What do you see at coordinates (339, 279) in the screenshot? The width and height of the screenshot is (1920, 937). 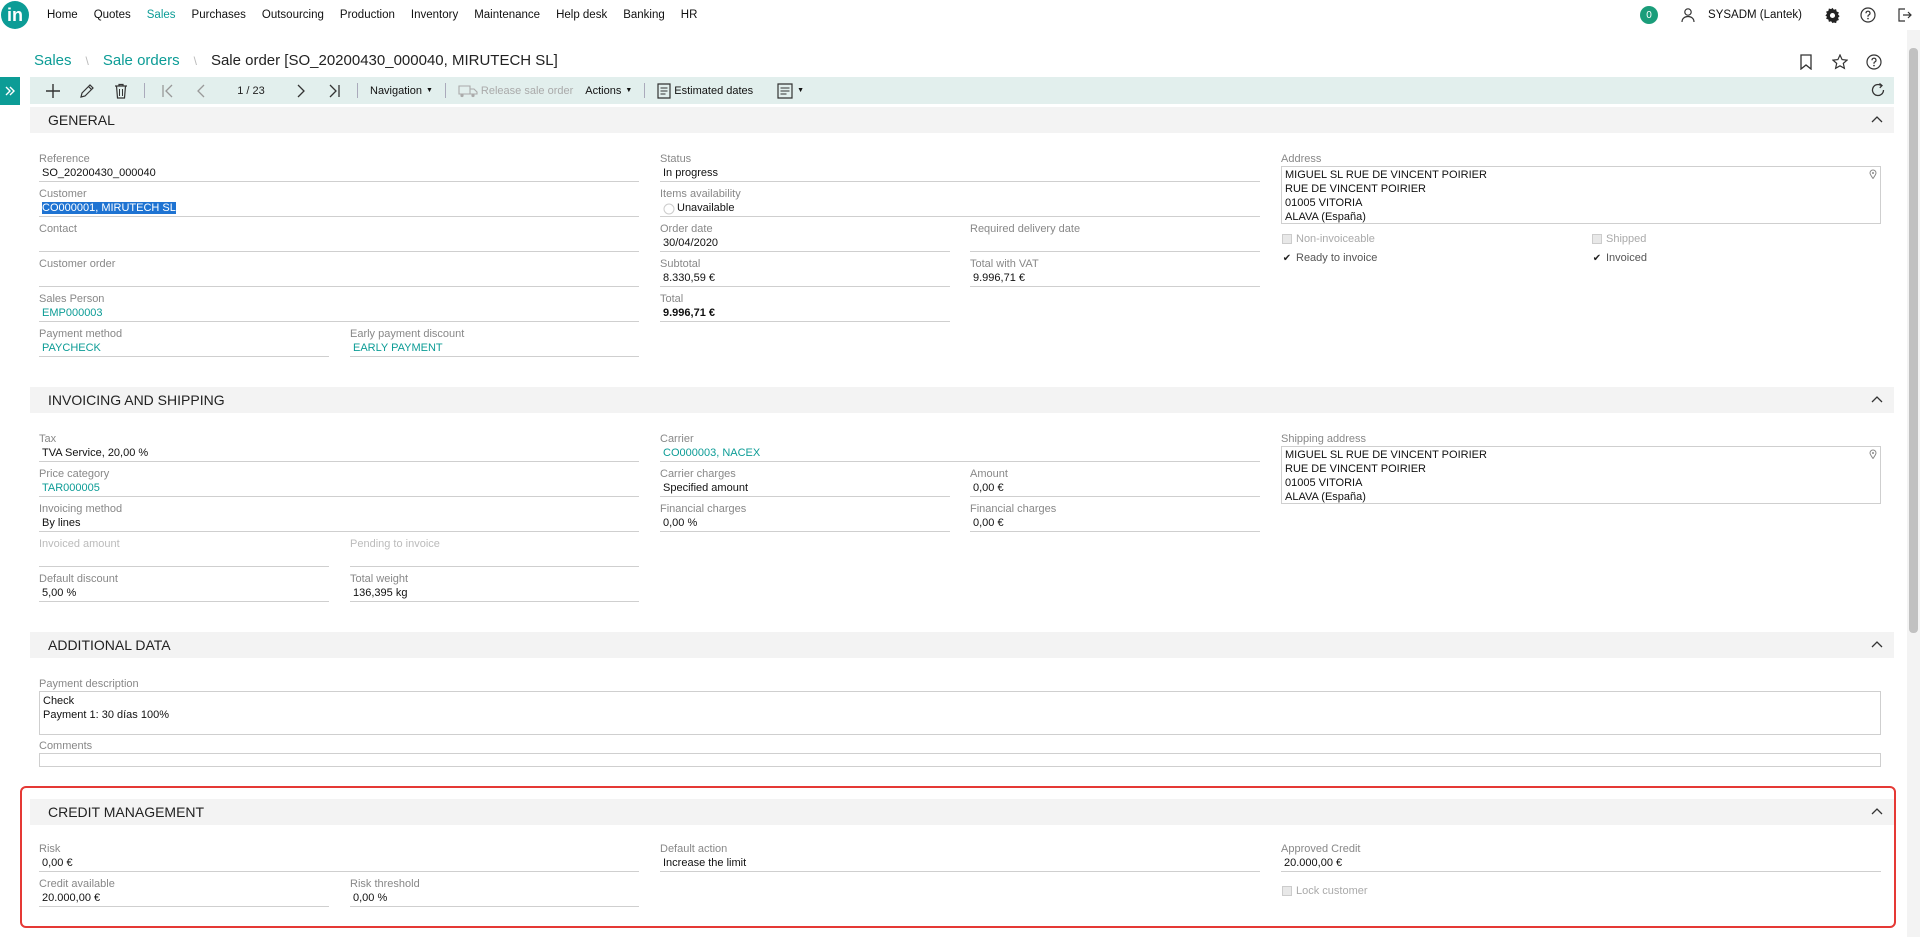 I see `customer-order-input` at bounding box center [339, 279].